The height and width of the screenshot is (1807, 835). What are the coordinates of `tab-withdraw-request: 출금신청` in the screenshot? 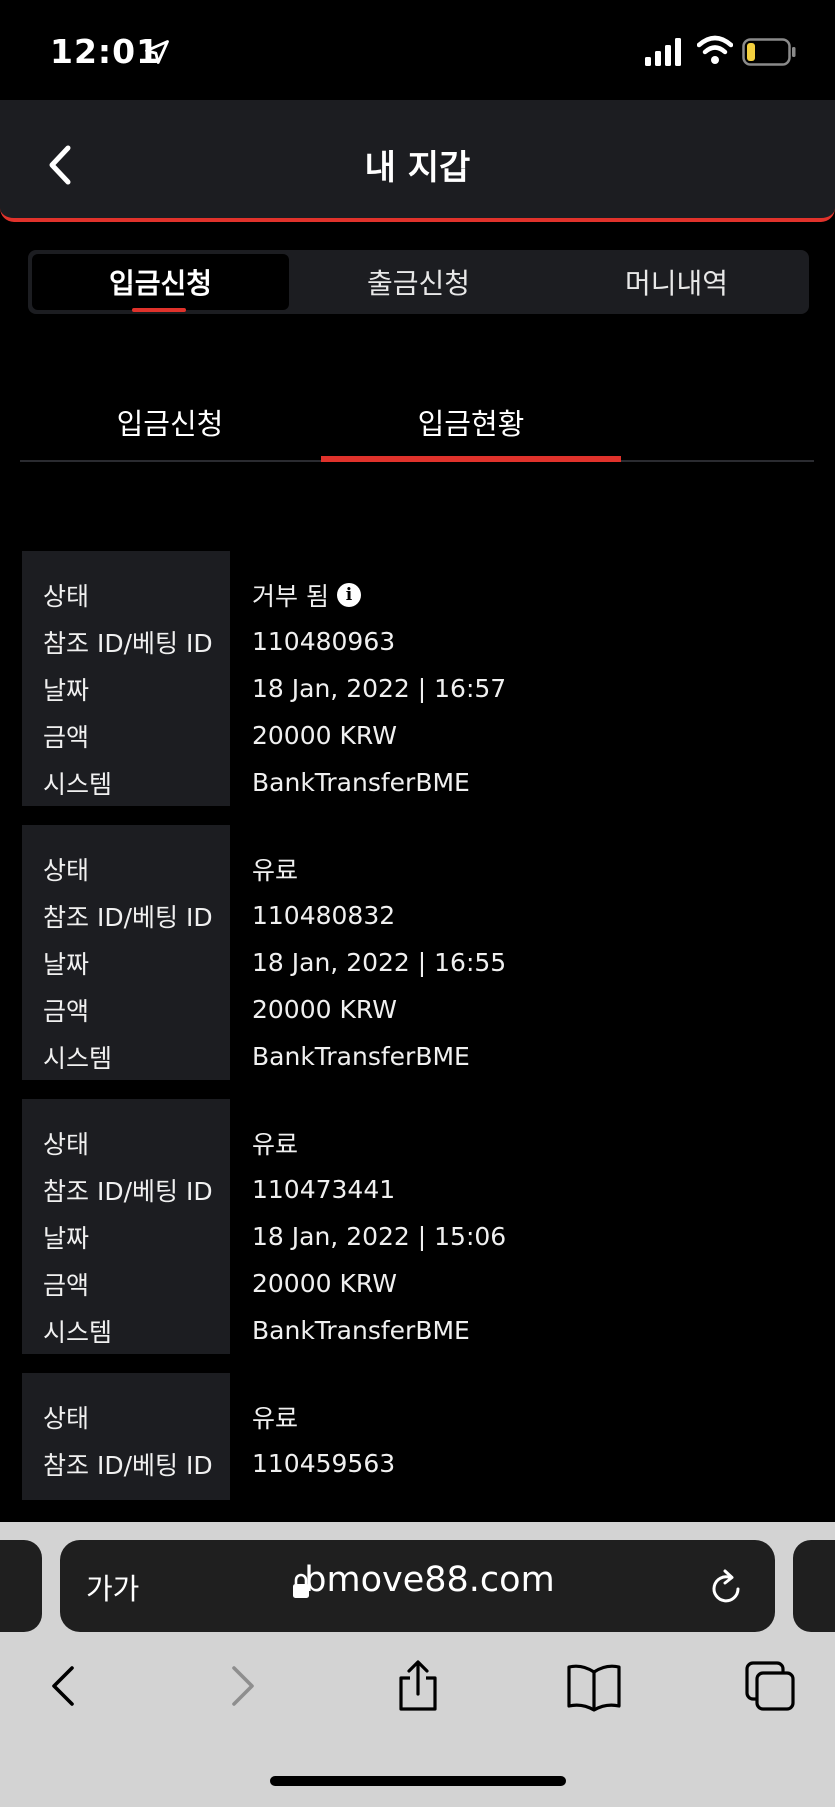 It's located at (418, 282).